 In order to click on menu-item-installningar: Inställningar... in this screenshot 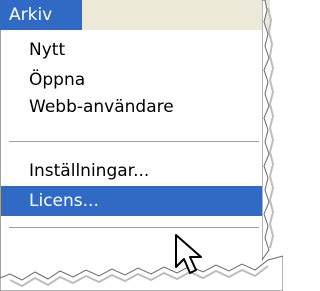, I will do `click(132, 171)`.